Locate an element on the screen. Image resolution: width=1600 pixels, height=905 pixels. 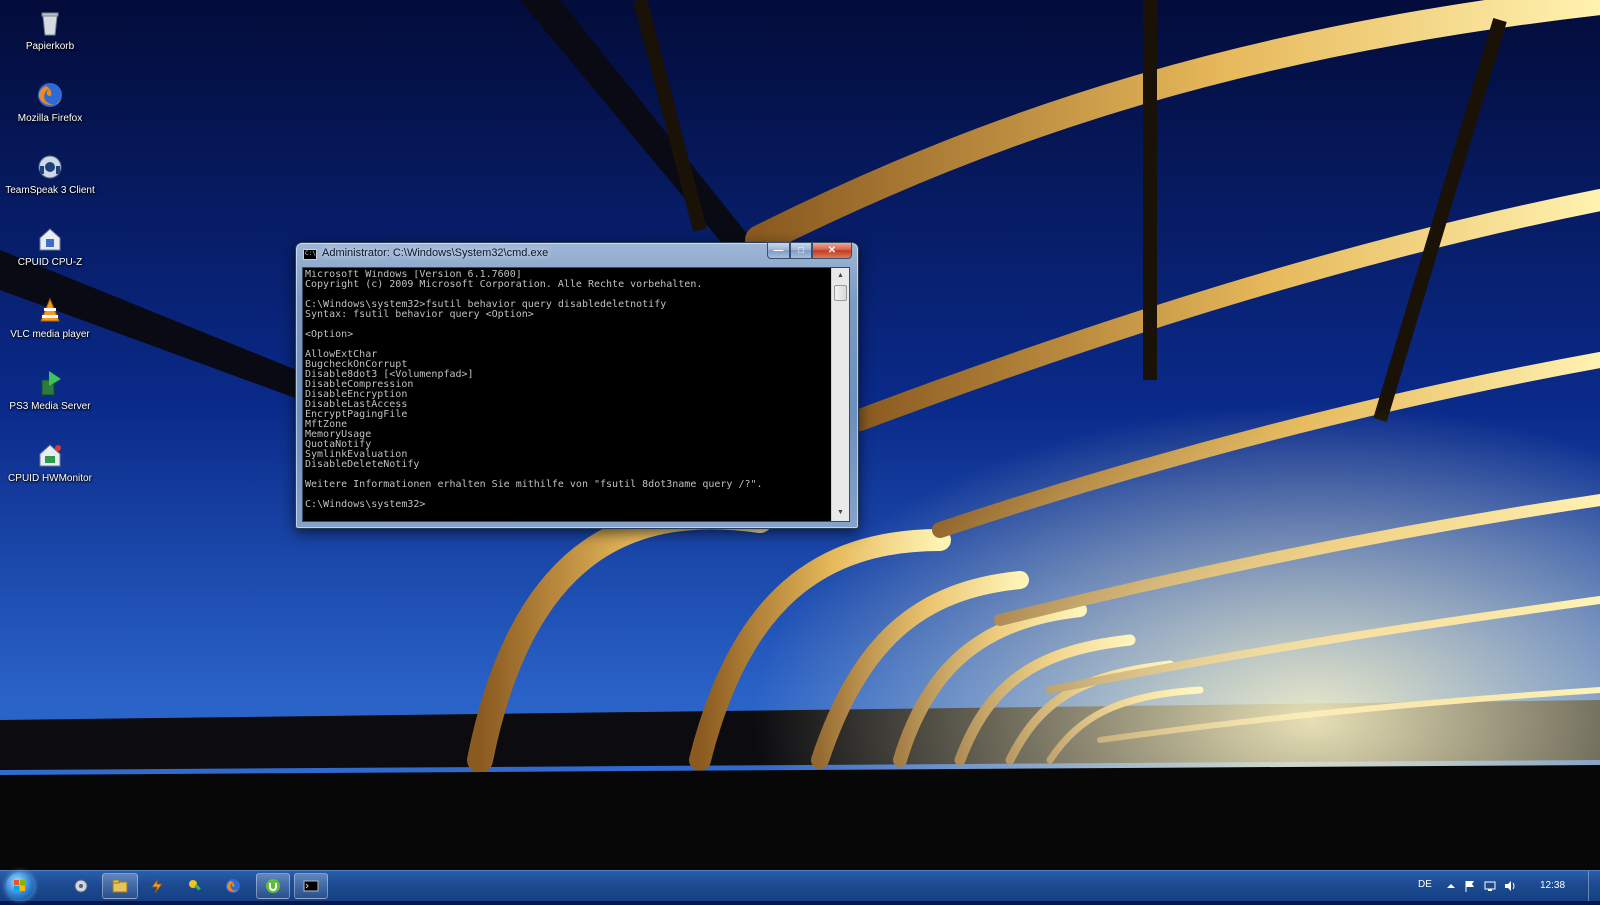
vlc-icon is located at coordinates (50, 309).